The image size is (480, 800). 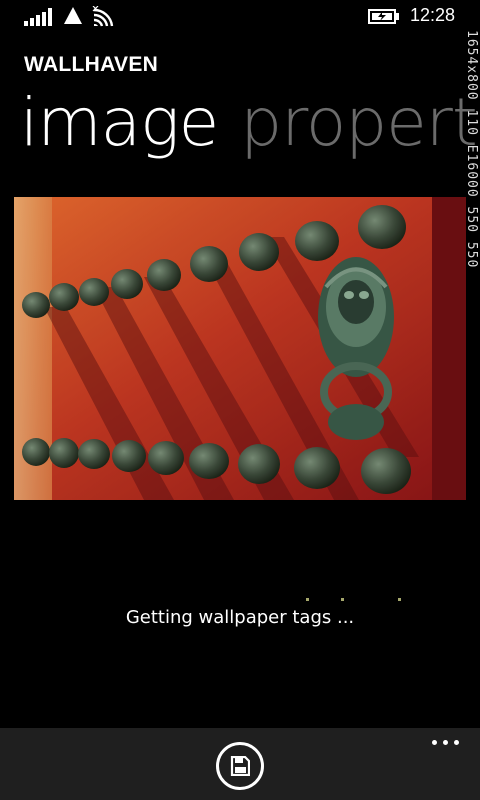 I want to click on battery-charging-icon, so click(x=383, y=16).